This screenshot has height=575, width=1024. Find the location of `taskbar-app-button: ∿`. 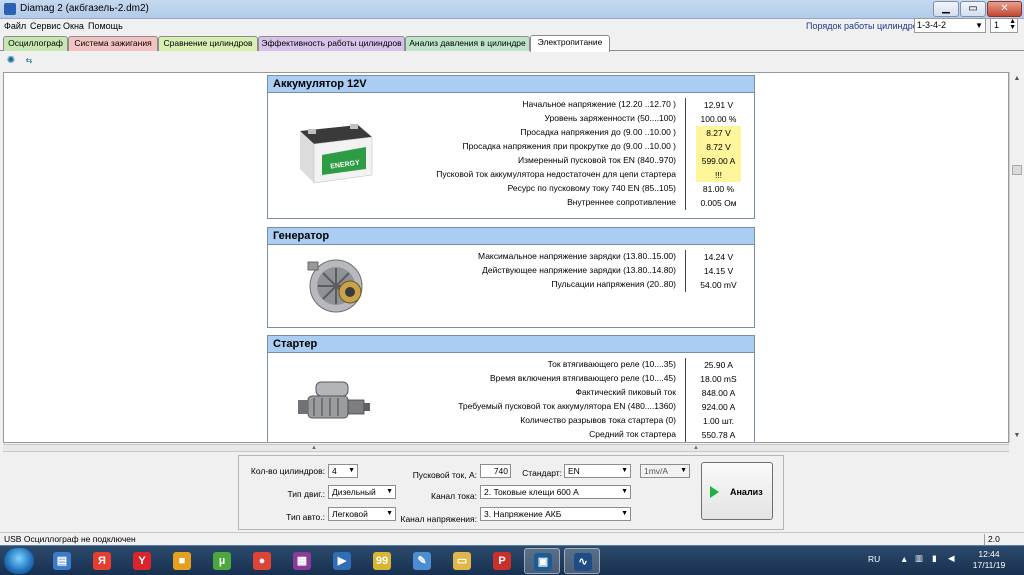

taskbar-app-button: ∿ is located at coordinates (582, 561).